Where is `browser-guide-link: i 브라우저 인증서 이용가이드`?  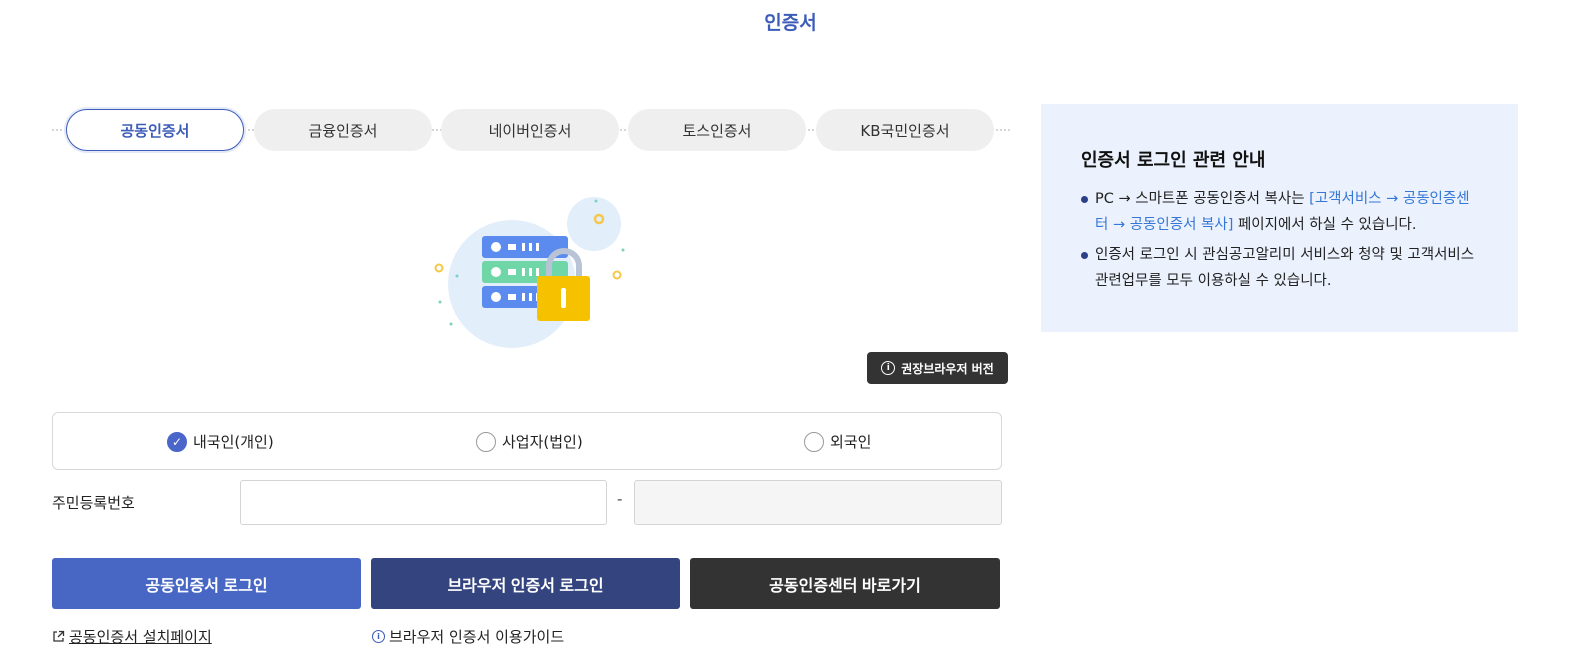
browser-guide-link: i 브라우저 인증서 이용가이드 is located at coordinates (468, 636).